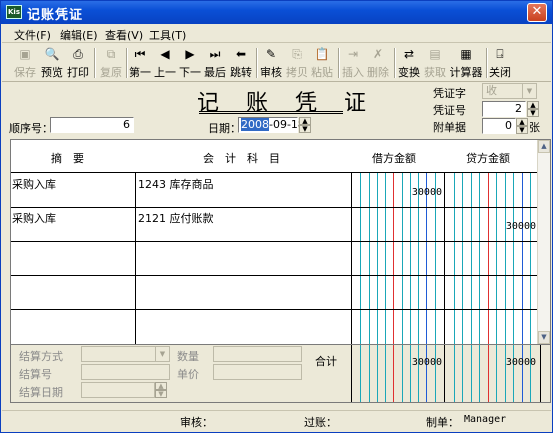 This screenshot has height=433, width=553. What do you see at coordinates (543, 242) in the screenshot?
I see `grid-scrollbar: ▲ ▼` at bounding box center [543, 242].